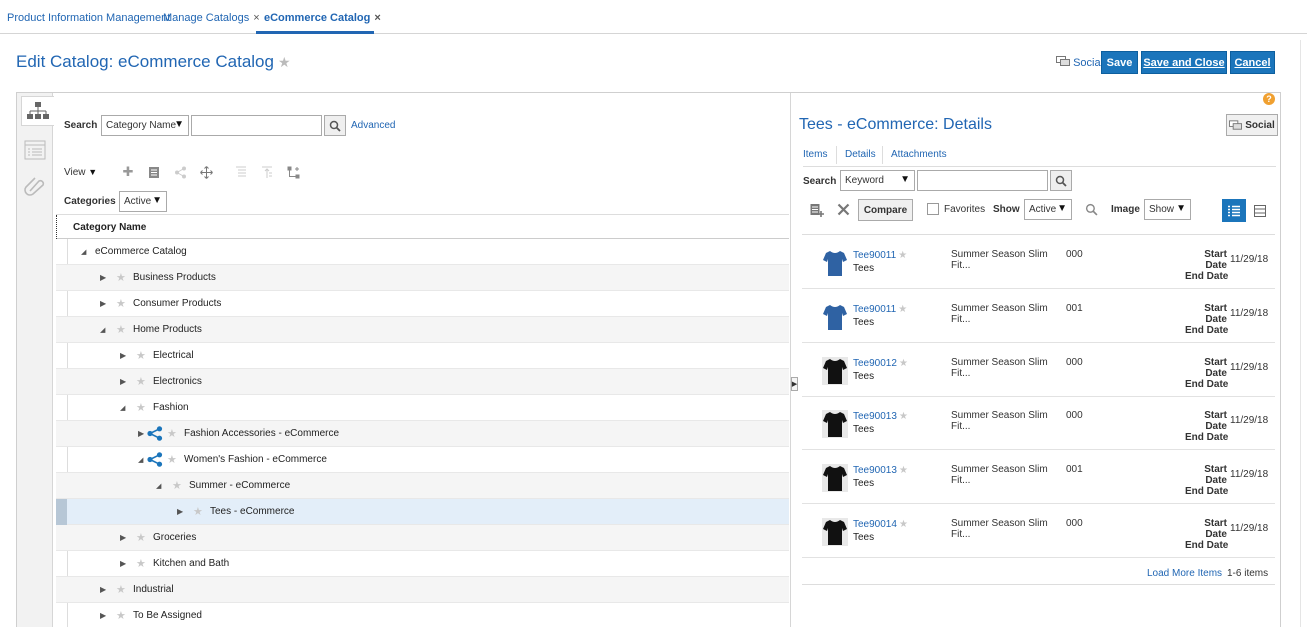 The height and width of the screenshot is (627, 1307). Describe the element at coordinates (422, 252) in the screenshot. I see `tree-row: ◢ eCommerce Catalog` at that location.